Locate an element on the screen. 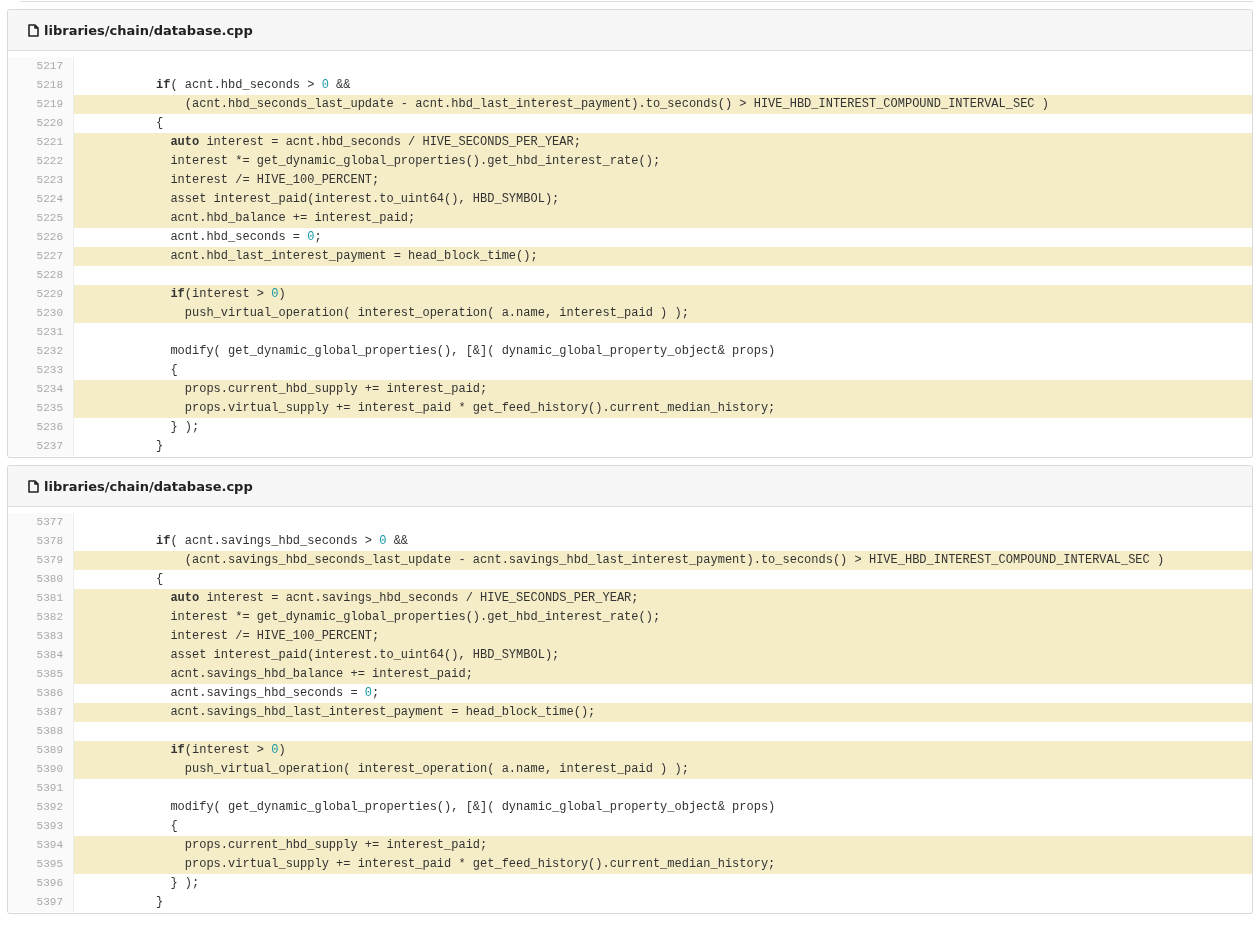 The height and width of the screenshot is (940, 1257). line-number: 5217 is located at coordinates (41, 66).